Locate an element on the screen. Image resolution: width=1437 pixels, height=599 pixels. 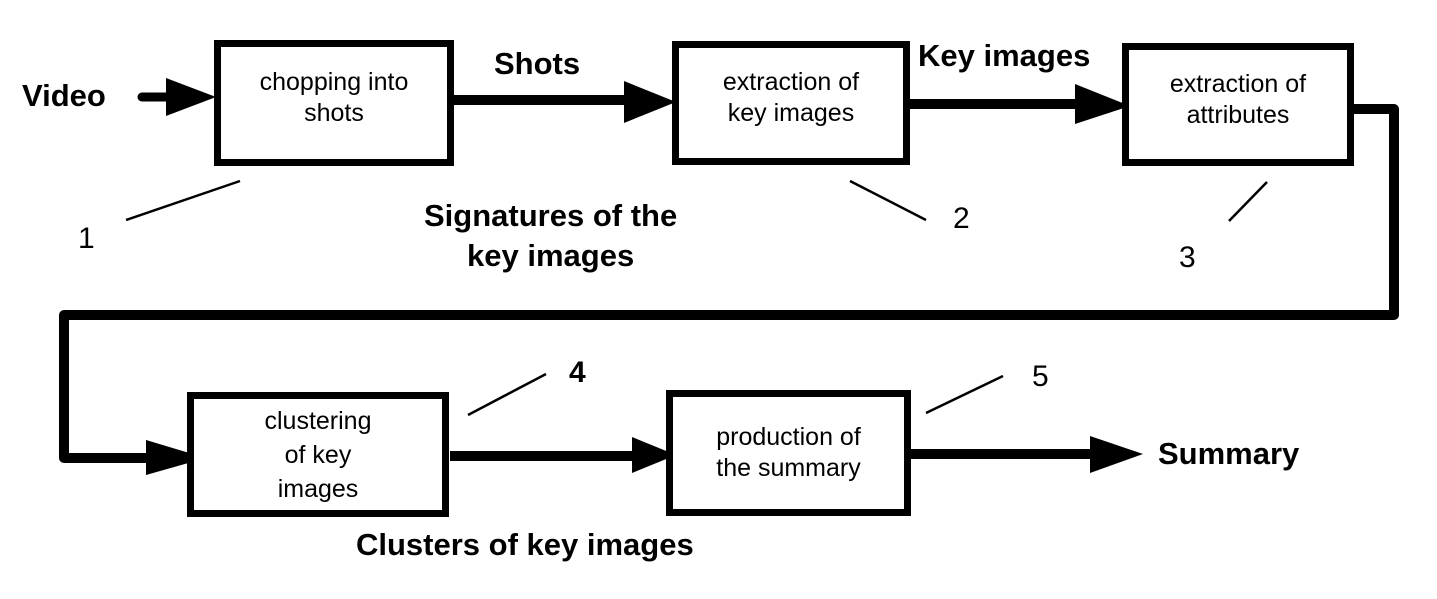
label-video: Video is located at coordinates (64, 95).